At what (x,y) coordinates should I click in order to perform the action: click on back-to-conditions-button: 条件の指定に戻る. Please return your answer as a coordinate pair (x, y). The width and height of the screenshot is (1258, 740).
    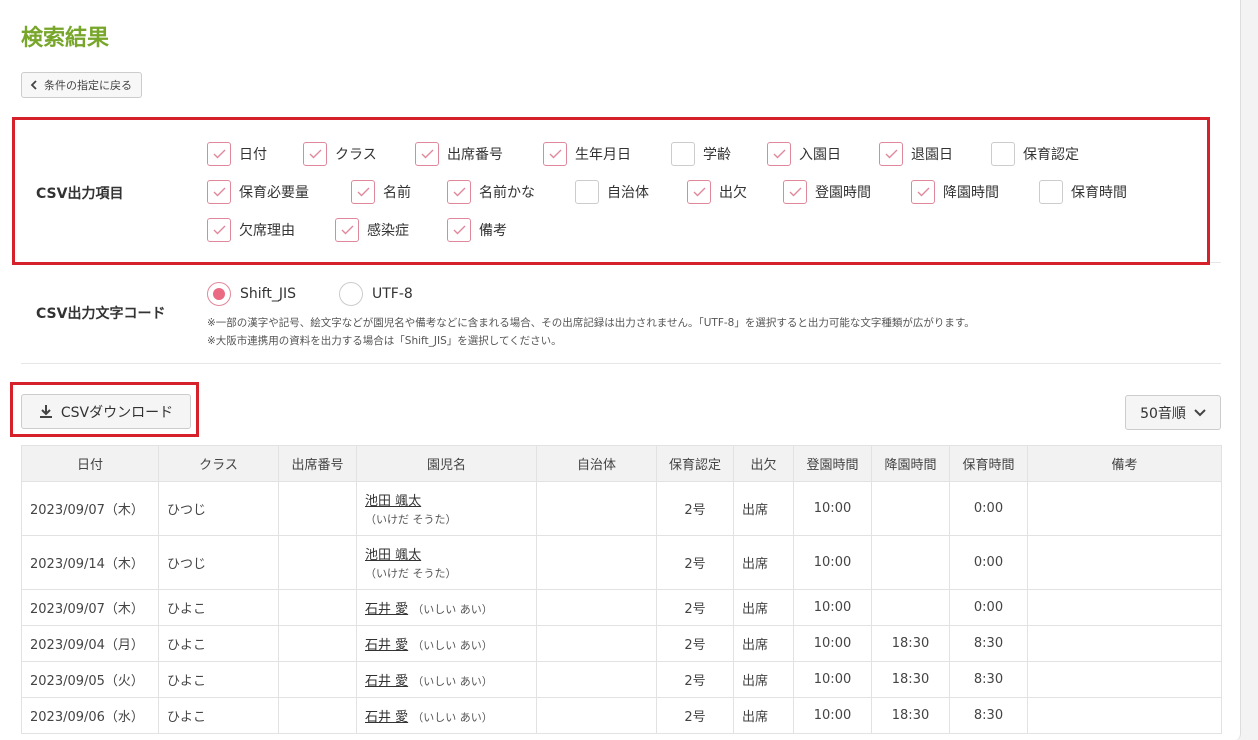
    Looking at the image, I should click on (81, 85).